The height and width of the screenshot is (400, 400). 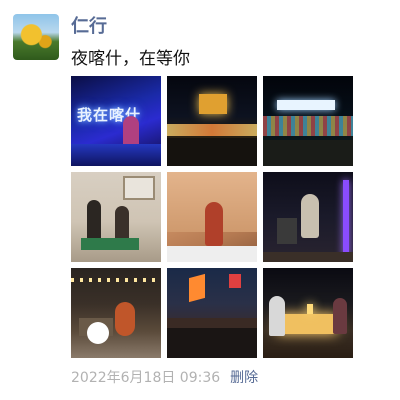 I want to click on lit-tower, so click(x=213, y=104).